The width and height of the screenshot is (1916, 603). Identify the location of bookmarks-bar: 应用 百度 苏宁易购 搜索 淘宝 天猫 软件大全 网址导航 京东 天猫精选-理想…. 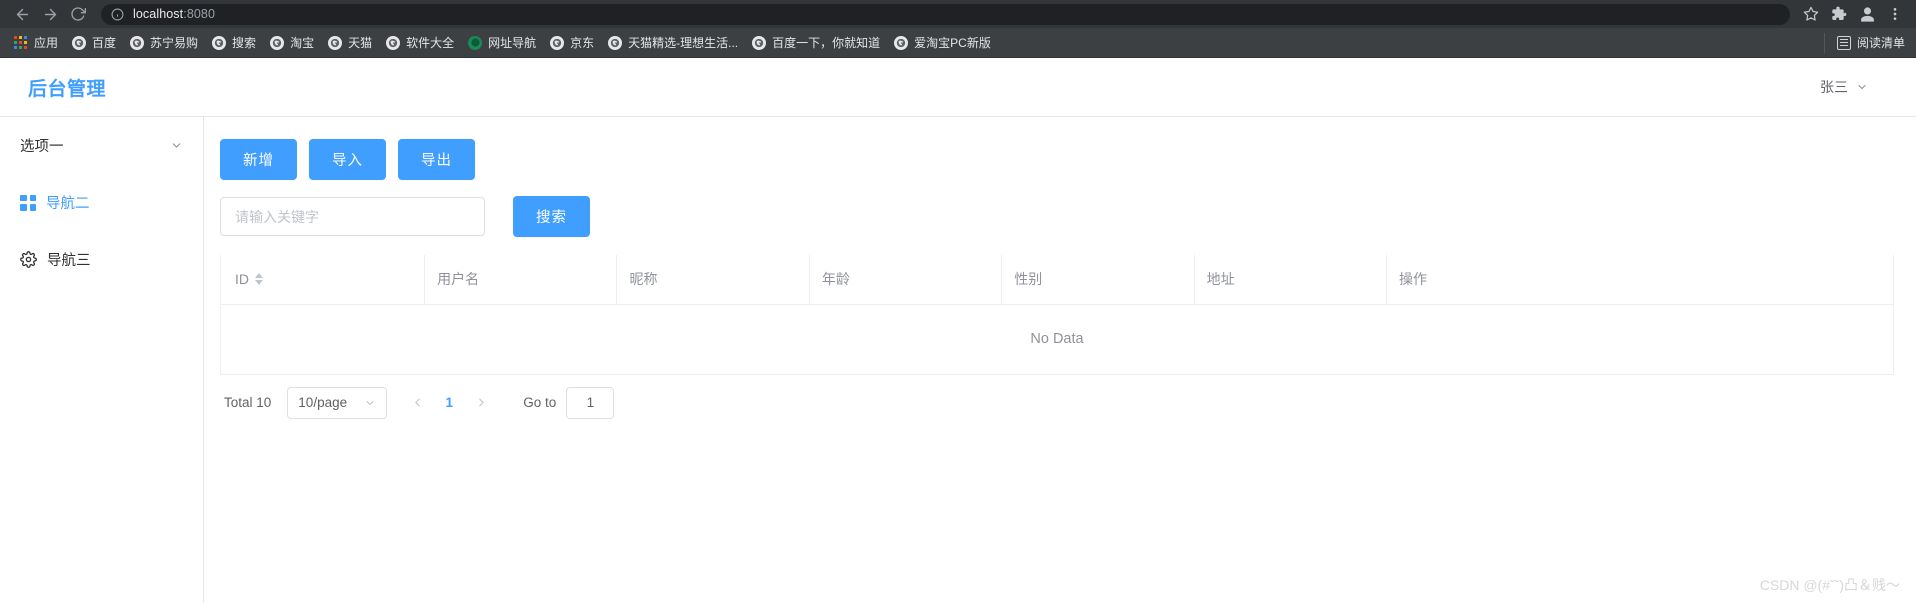
(958, 43).